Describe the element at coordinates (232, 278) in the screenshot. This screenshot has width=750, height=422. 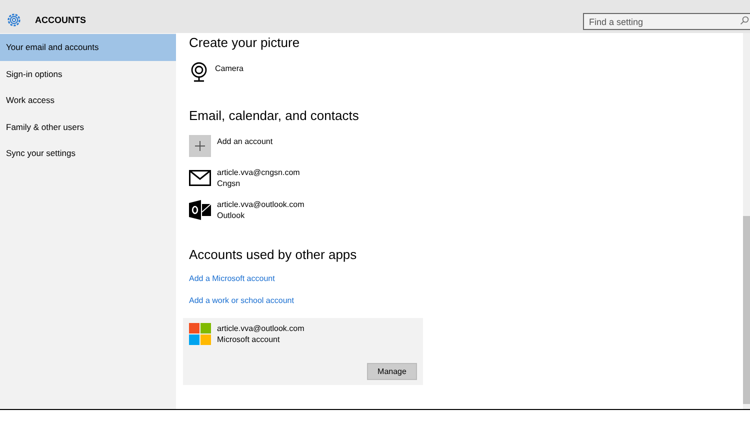
I see `link: Add a Microsoft account` at that location.